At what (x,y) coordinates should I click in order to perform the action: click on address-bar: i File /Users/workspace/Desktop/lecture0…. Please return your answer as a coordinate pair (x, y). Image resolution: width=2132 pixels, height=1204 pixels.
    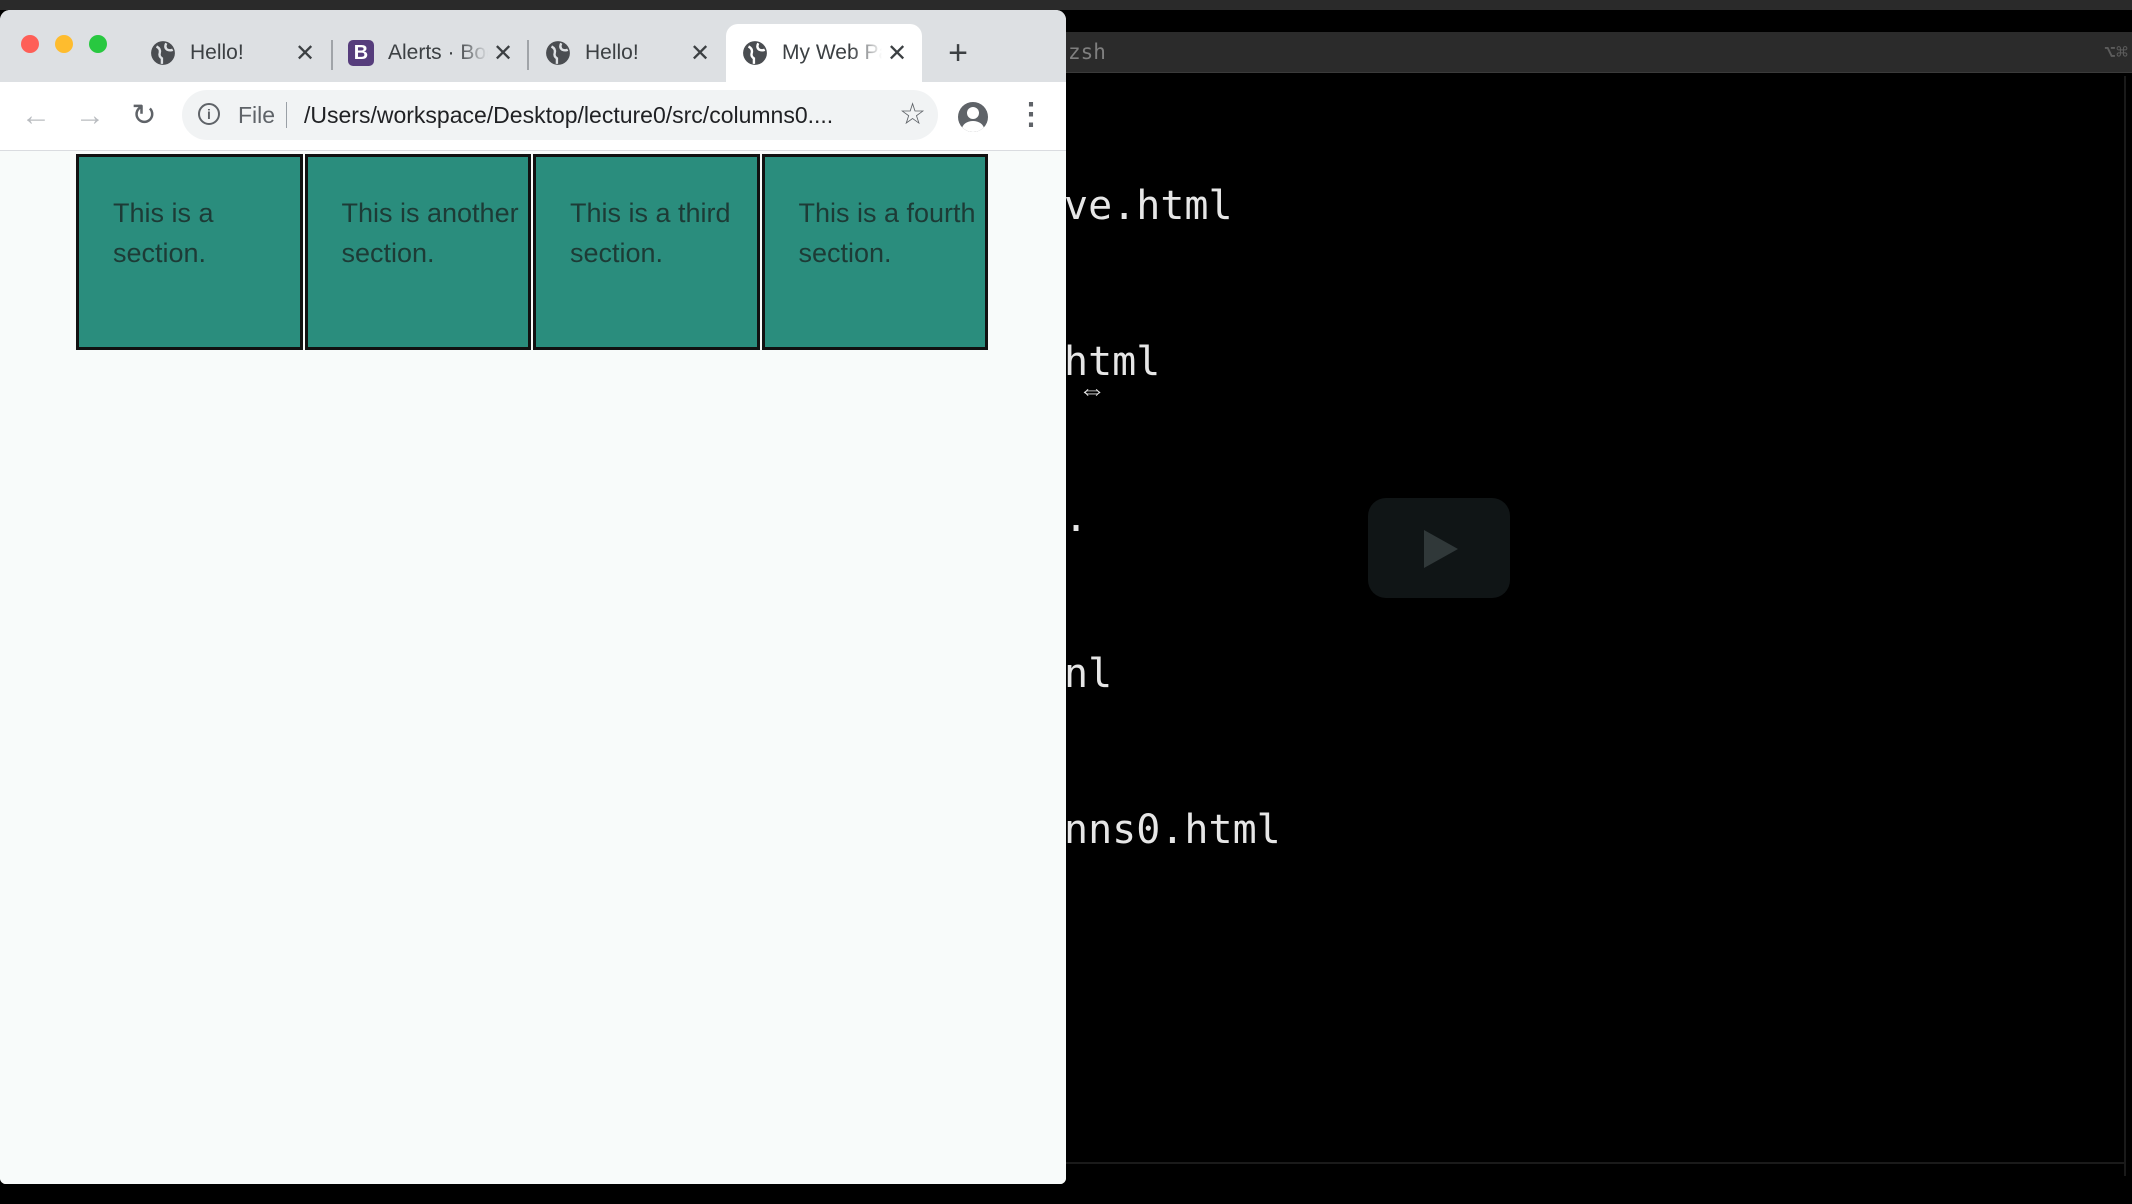
    Looking at the image, I should click on (560, 115).